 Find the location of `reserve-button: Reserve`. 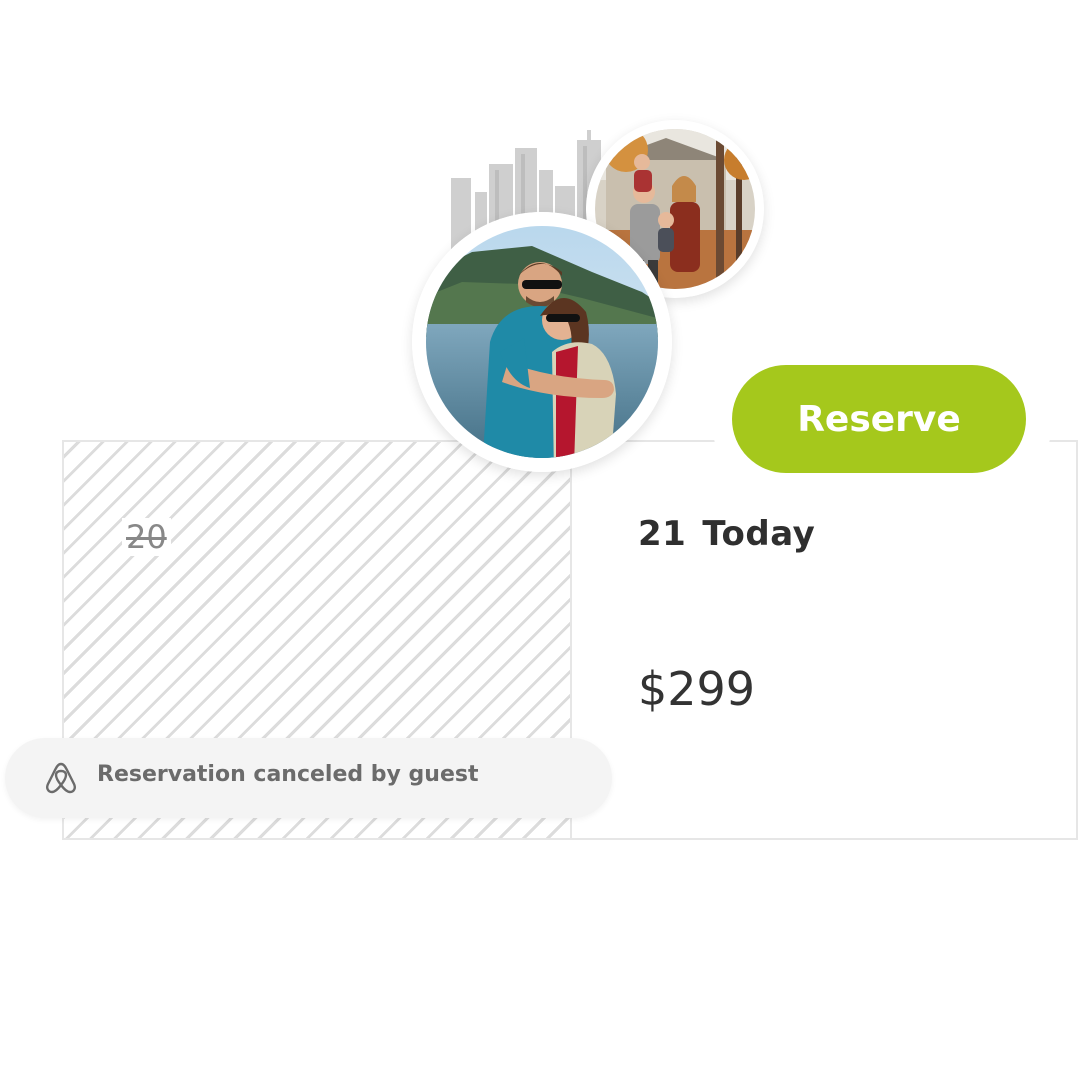

reserve-button: Reserve is located at coordinates (879, 419).